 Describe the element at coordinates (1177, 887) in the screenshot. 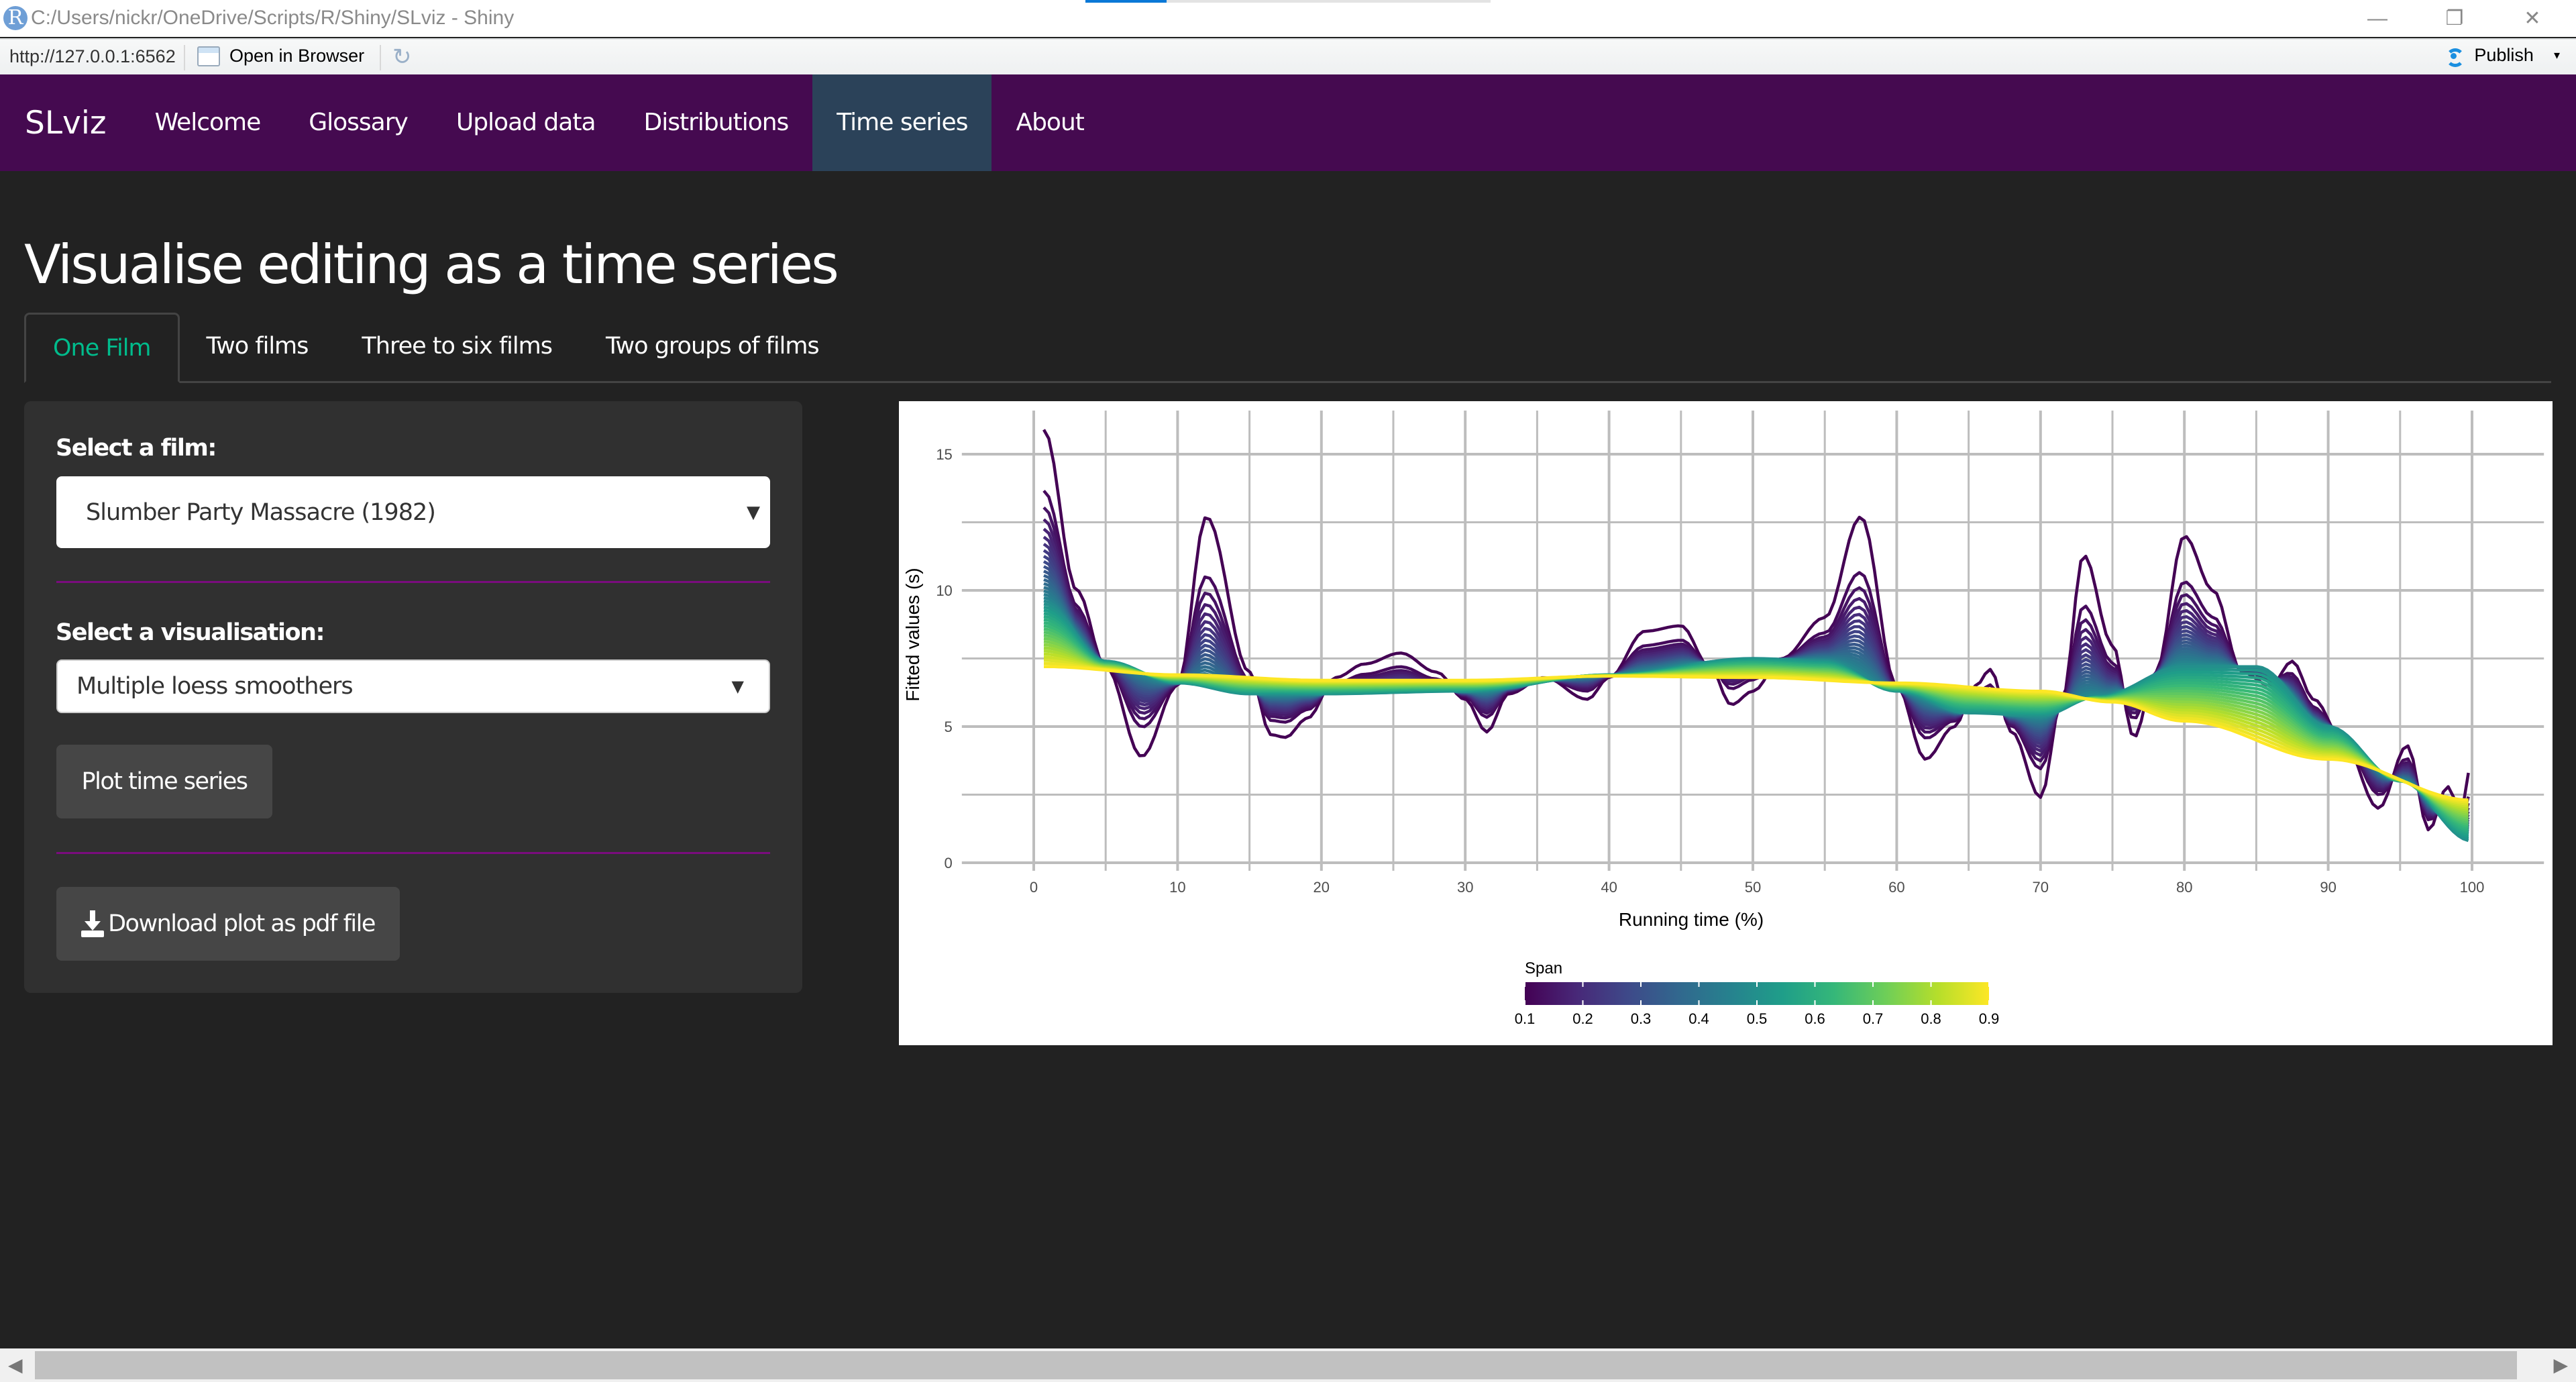

I see `x-tick-label: 10` at that location.